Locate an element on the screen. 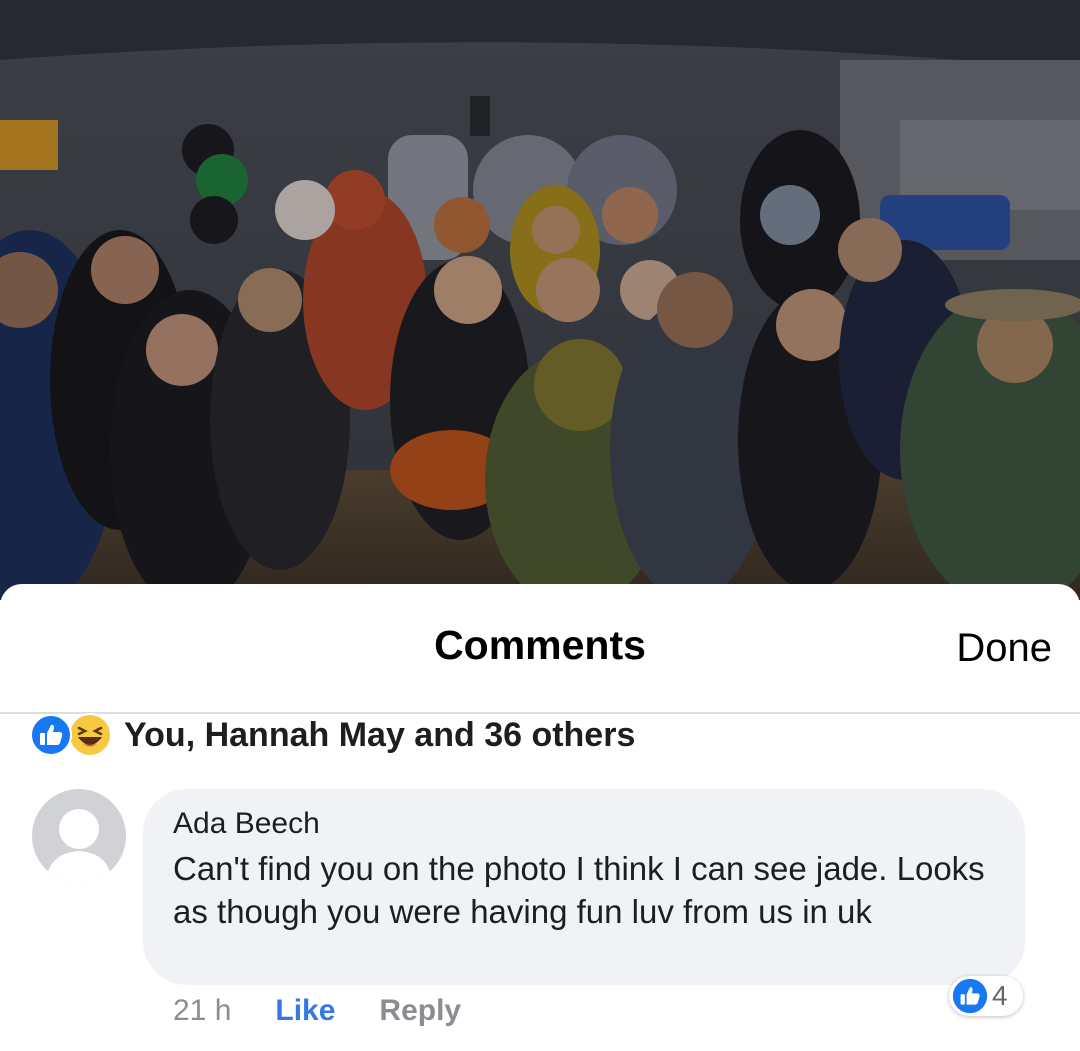 The height and width of the screenshot is (1051, 1080). reaction-icons is located at coordinates (74, 735).